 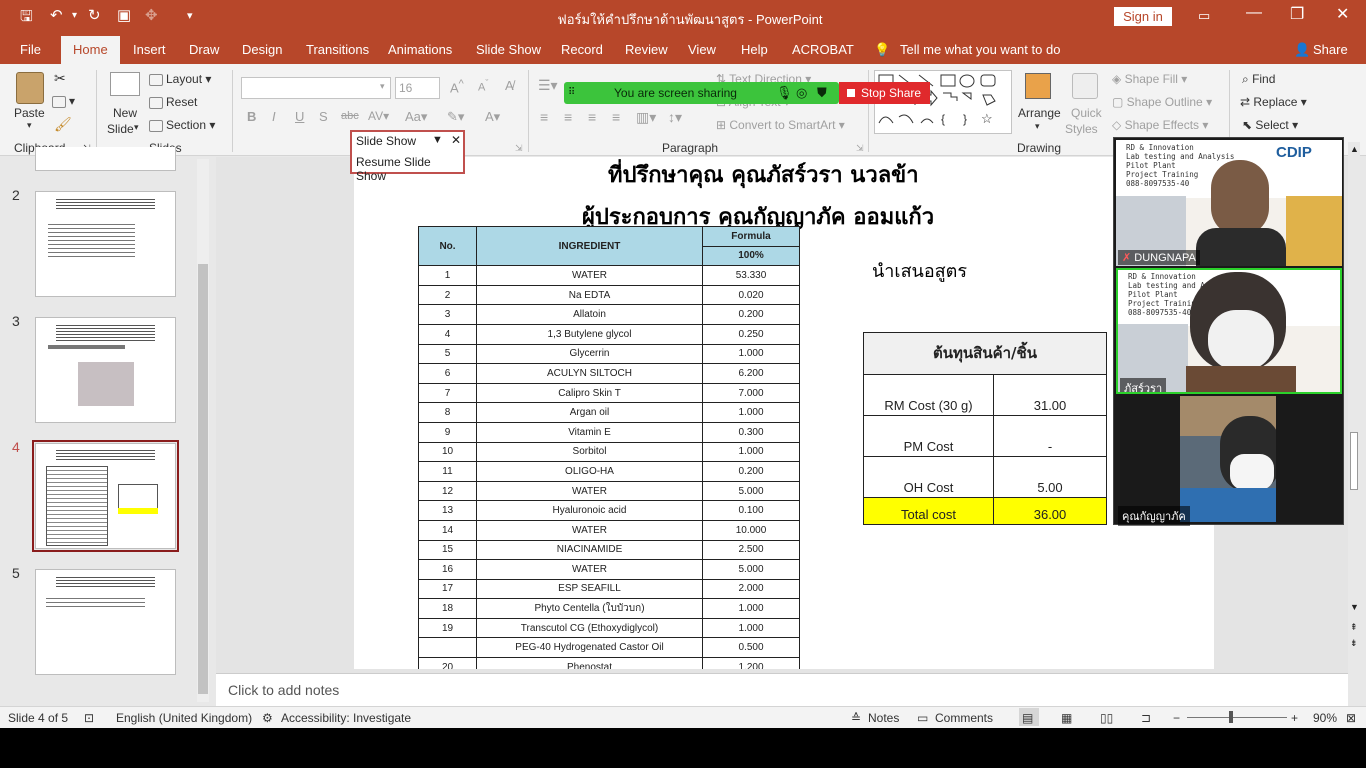 I want to click on paragraph-launcher-icon: ⇲, so click(x=860, y=148).